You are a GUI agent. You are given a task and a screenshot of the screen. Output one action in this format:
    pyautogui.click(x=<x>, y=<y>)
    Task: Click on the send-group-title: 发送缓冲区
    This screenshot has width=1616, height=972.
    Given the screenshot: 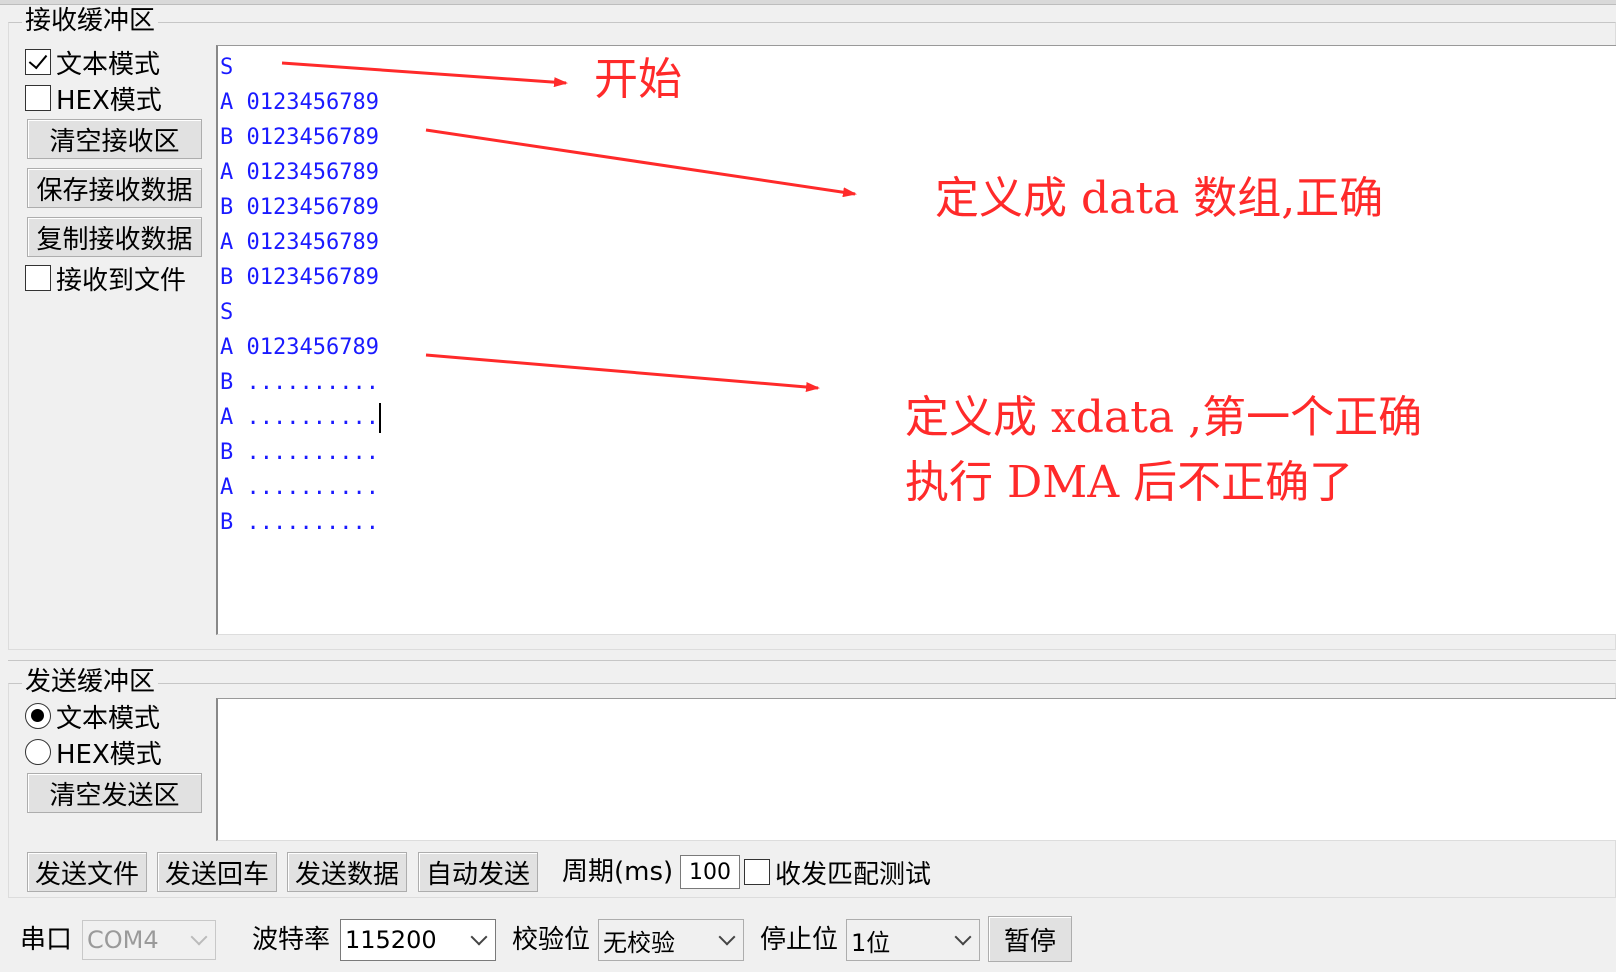 What is the action you would take?
    pyautogui.click(x=90, y=682)
    